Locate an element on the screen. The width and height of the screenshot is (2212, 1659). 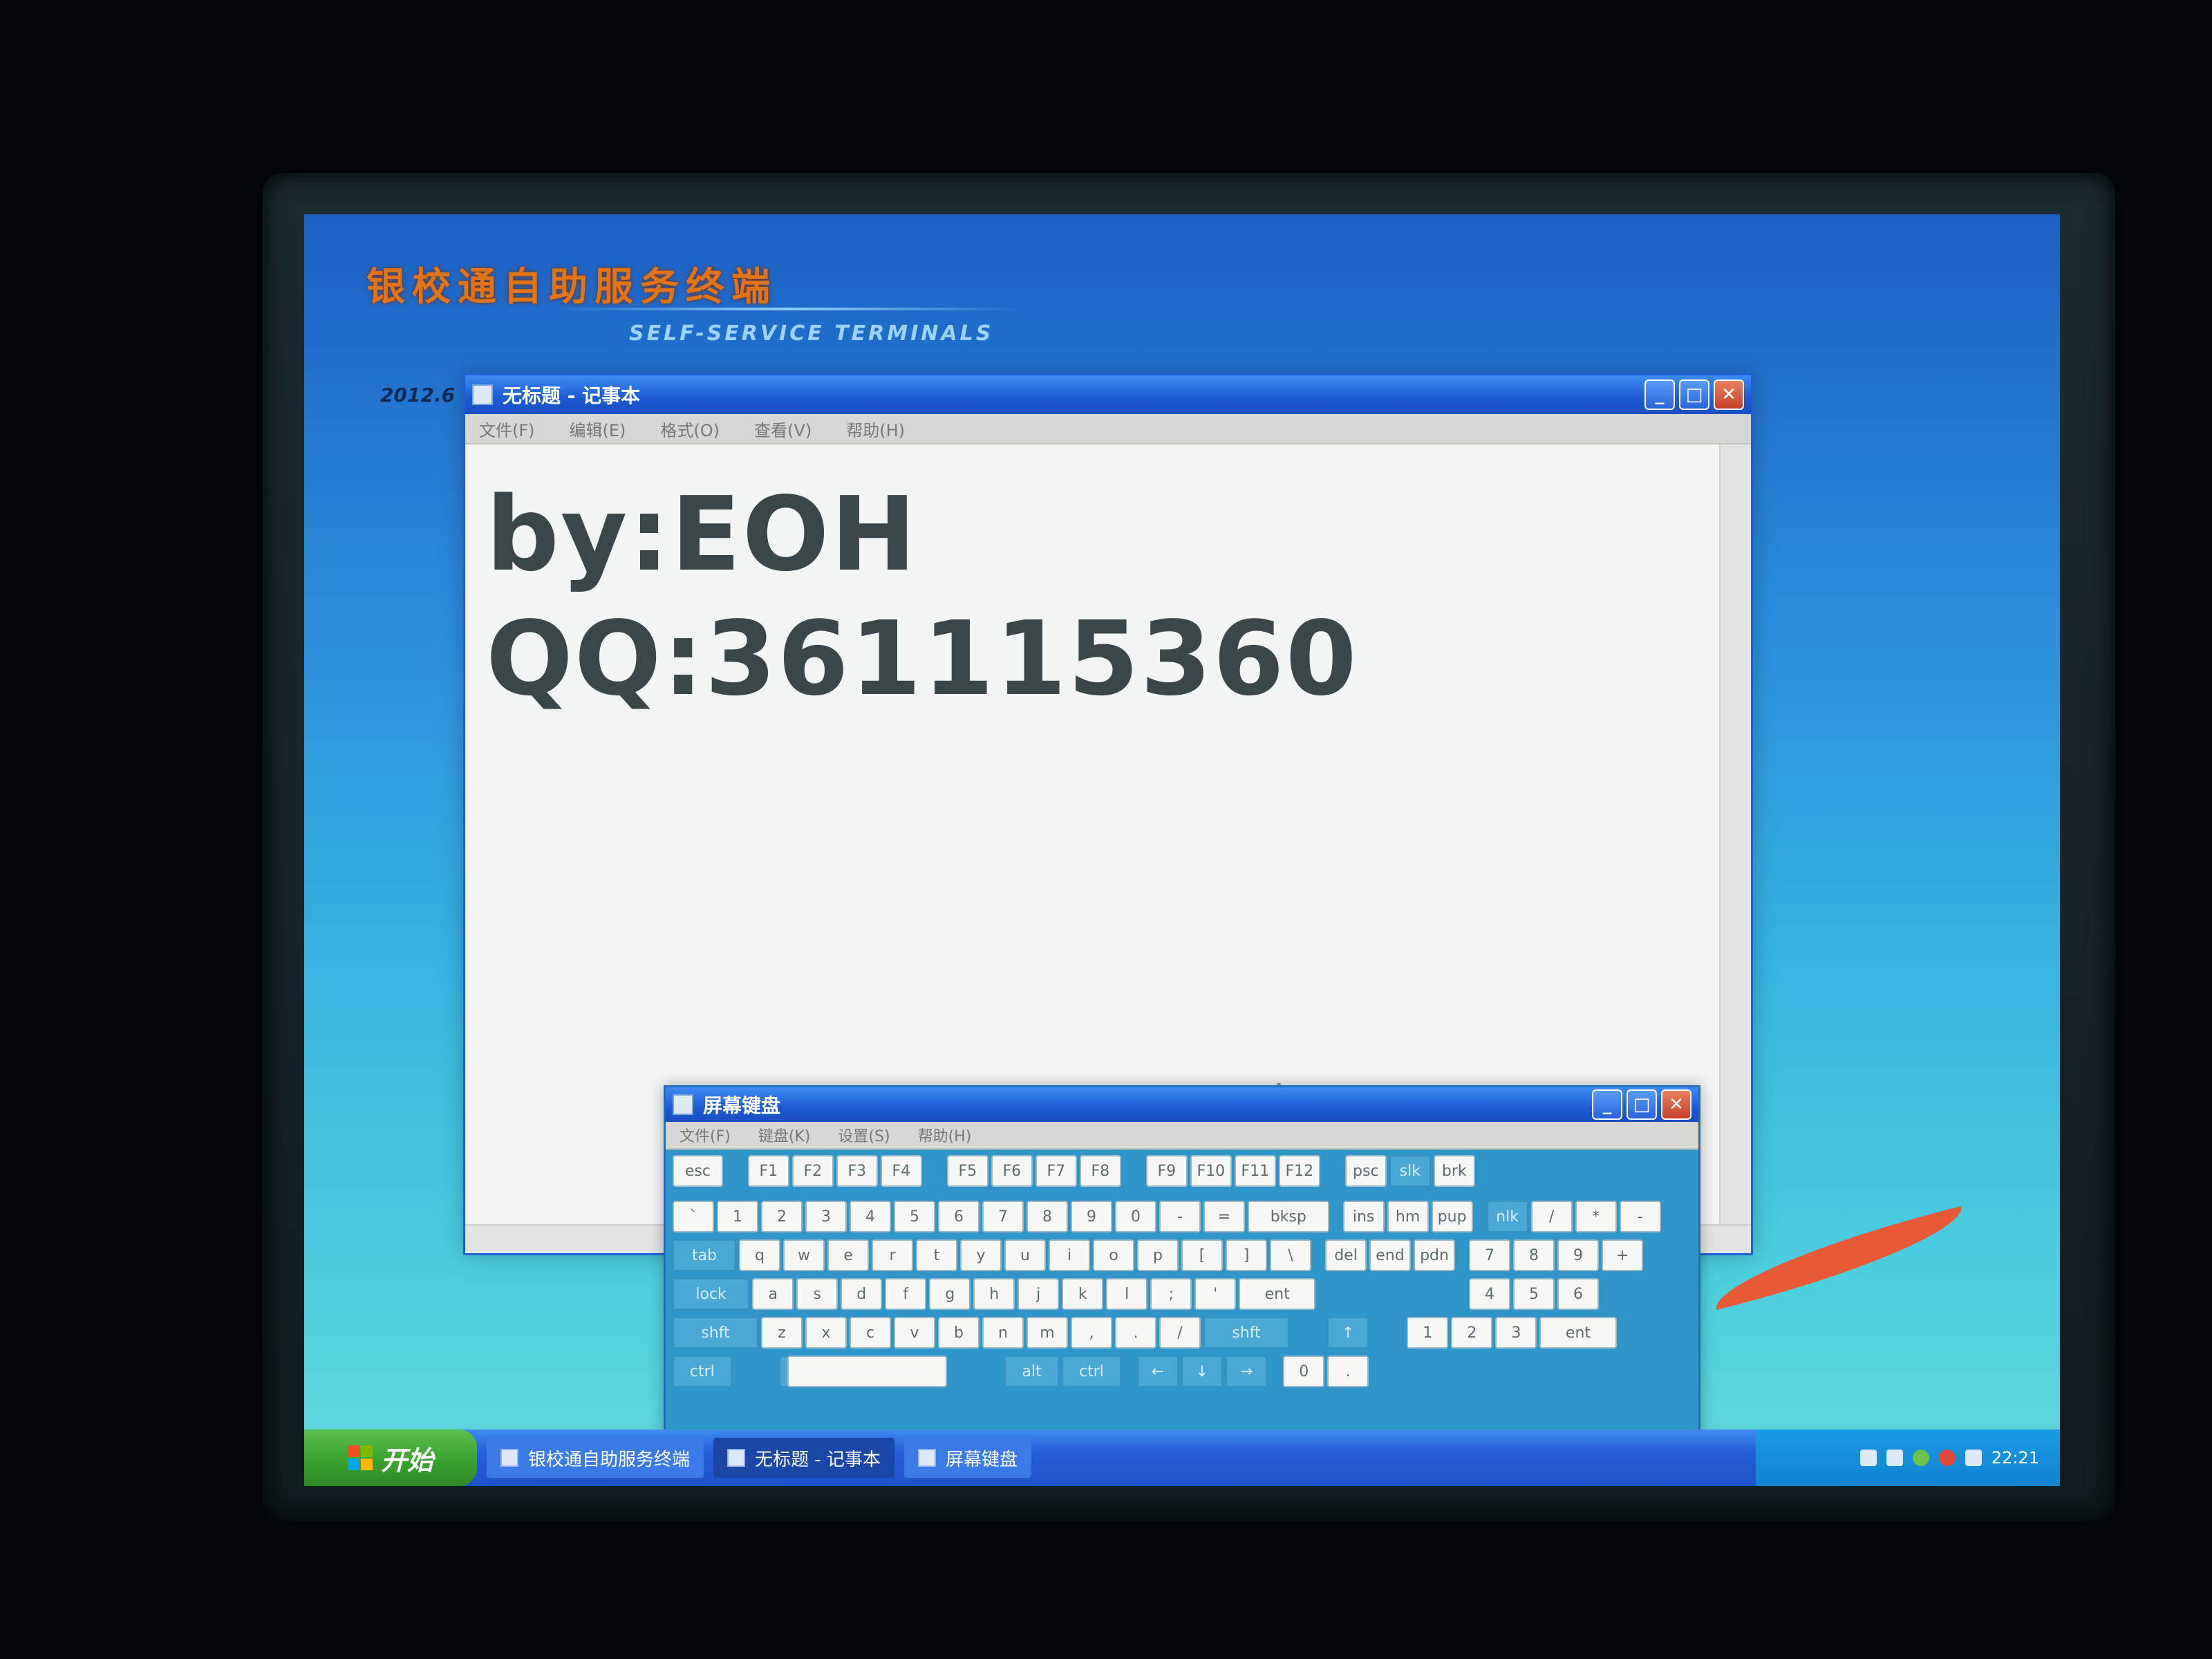
osk-key: bksp is located at coordinates (1288, 1216).